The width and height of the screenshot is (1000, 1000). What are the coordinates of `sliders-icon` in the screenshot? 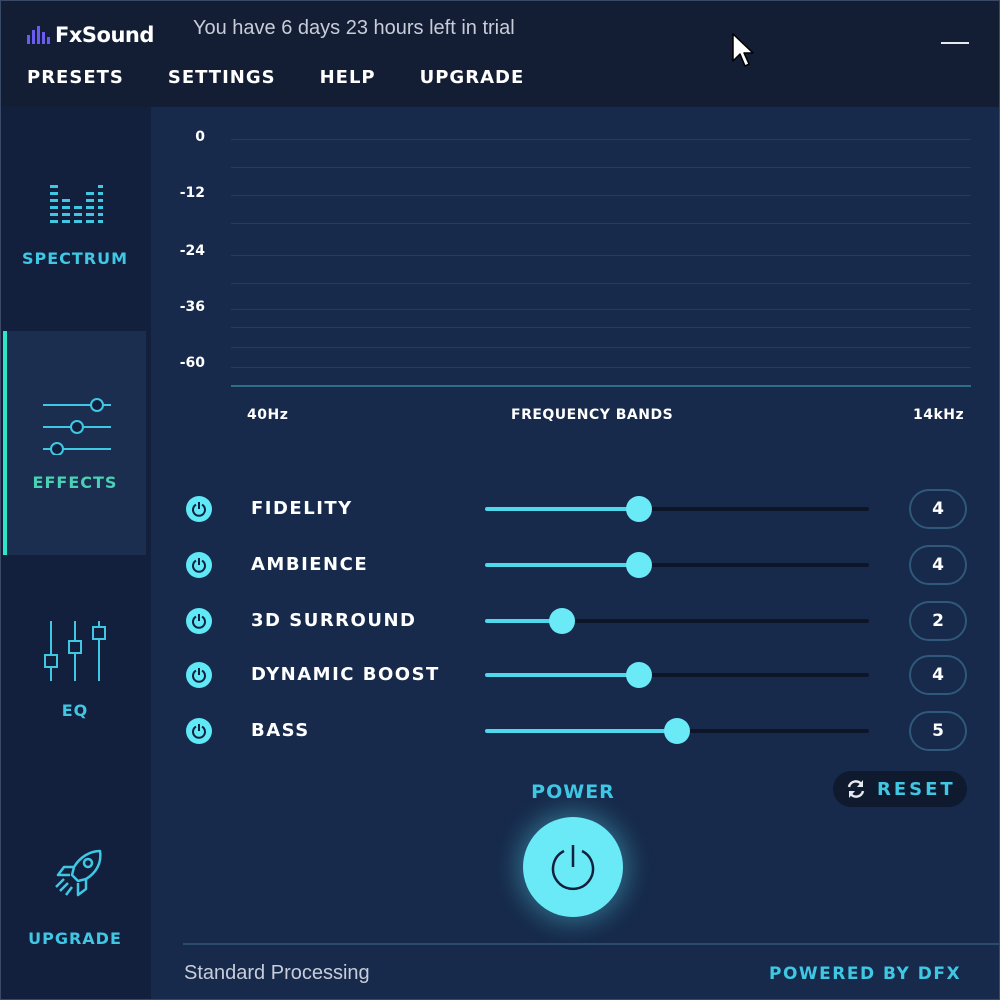 It's located at (77, 426).